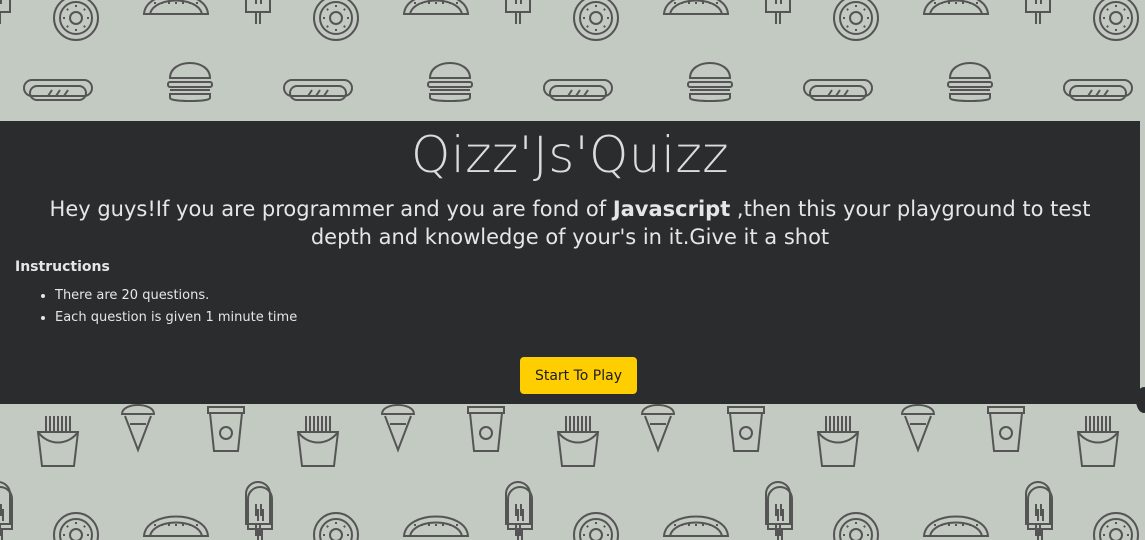  What do you see at coordinates (578, 375) in the screenshot?
I see `start-to-play-button: Start To Play` at bounding box center [578, 375].